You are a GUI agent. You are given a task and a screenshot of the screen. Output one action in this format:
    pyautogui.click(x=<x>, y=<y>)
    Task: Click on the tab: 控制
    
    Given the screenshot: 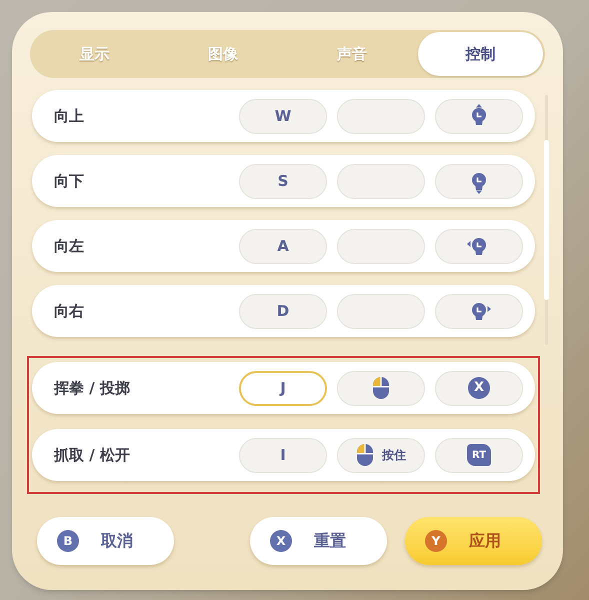 What is the action you would take?
    pyautogui.click(x=480, y=54)
    